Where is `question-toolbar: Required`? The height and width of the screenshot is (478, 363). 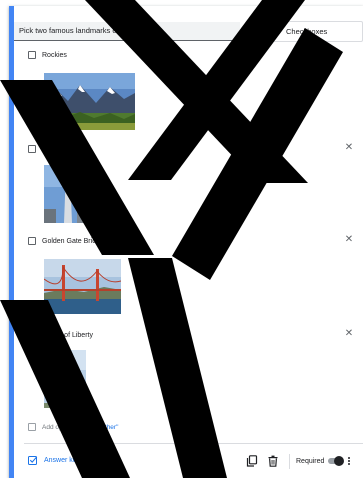 question-toolbar: Required is located at coordinates (298, 461).